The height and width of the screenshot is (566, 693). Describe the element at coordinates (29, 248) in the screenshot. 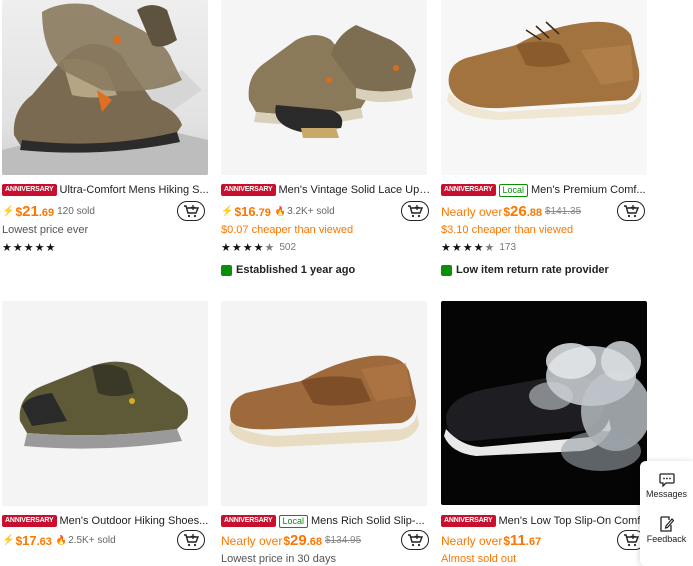

I see `star-rating: ★★★★★` at that location.